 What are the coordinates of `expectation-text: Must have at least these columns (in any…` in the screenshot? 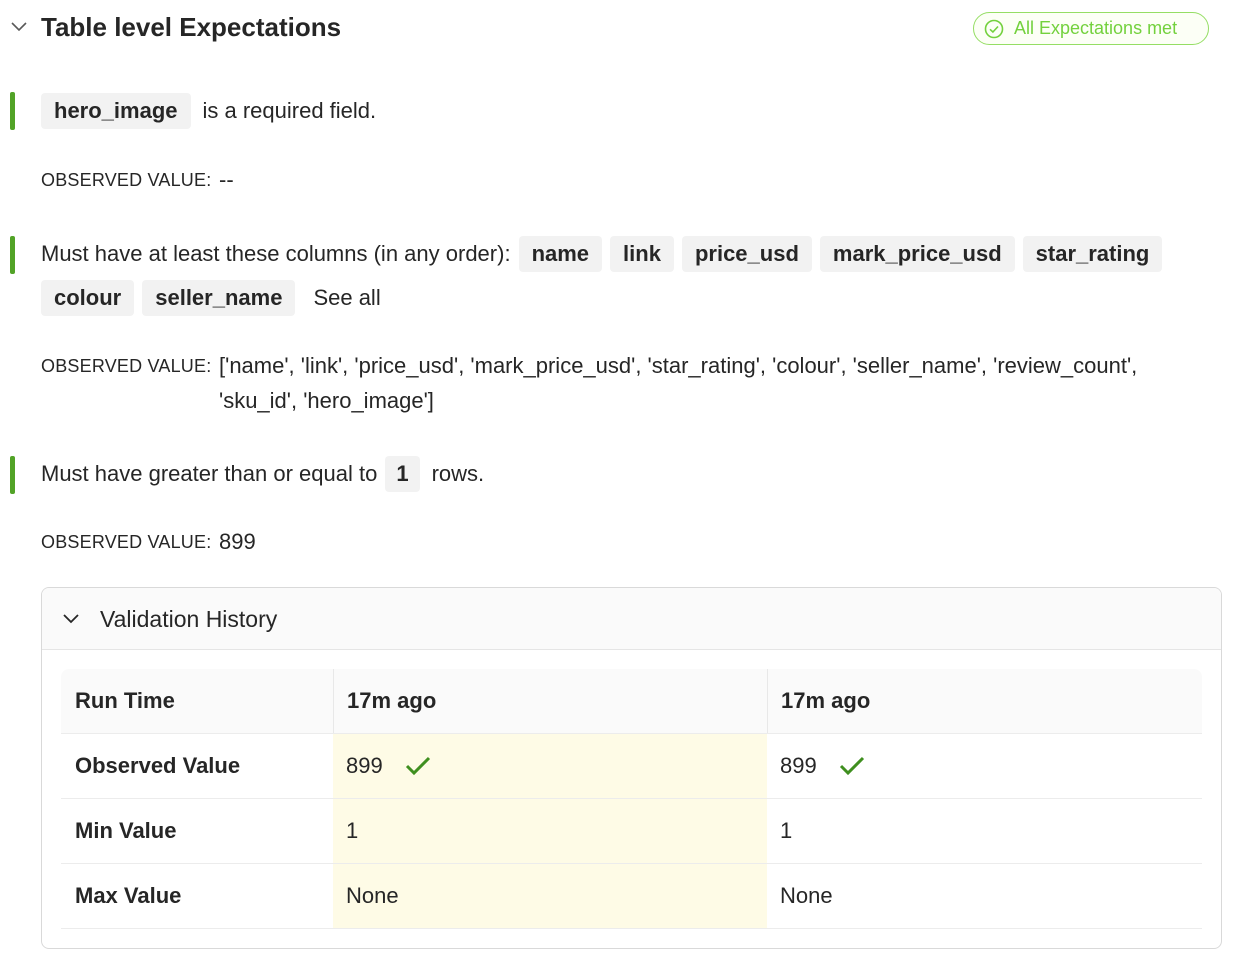 It's located at (276, 253).